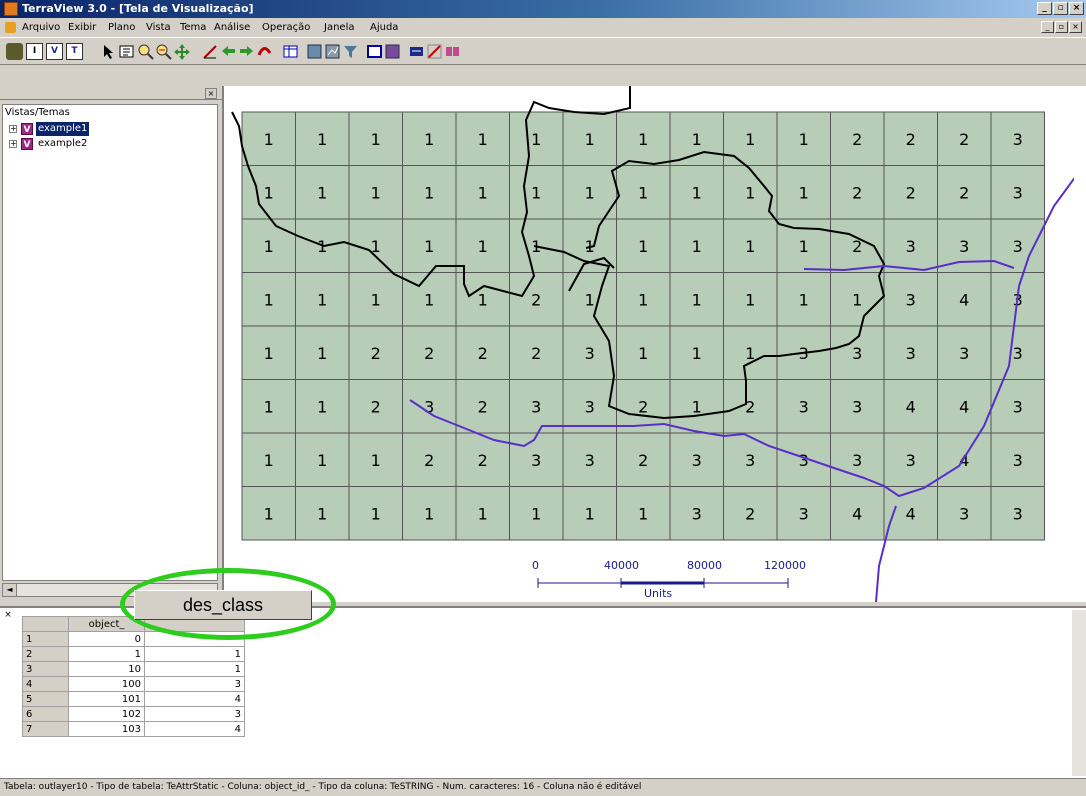  What do you see at coordinates (182, 51) in the screenshot?
I see `pan-icon` at bounding box center [182, 51].